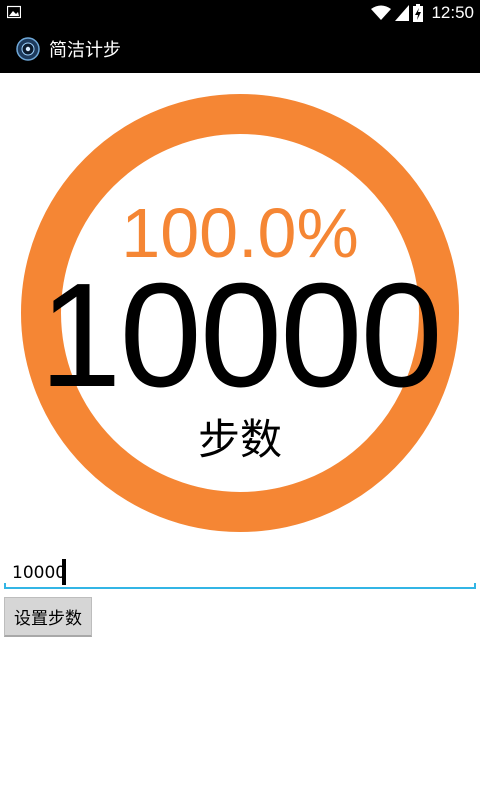  Describe the element at coordinates (28, 49) in the screenshot. I see `app-compass-icon` at that location.